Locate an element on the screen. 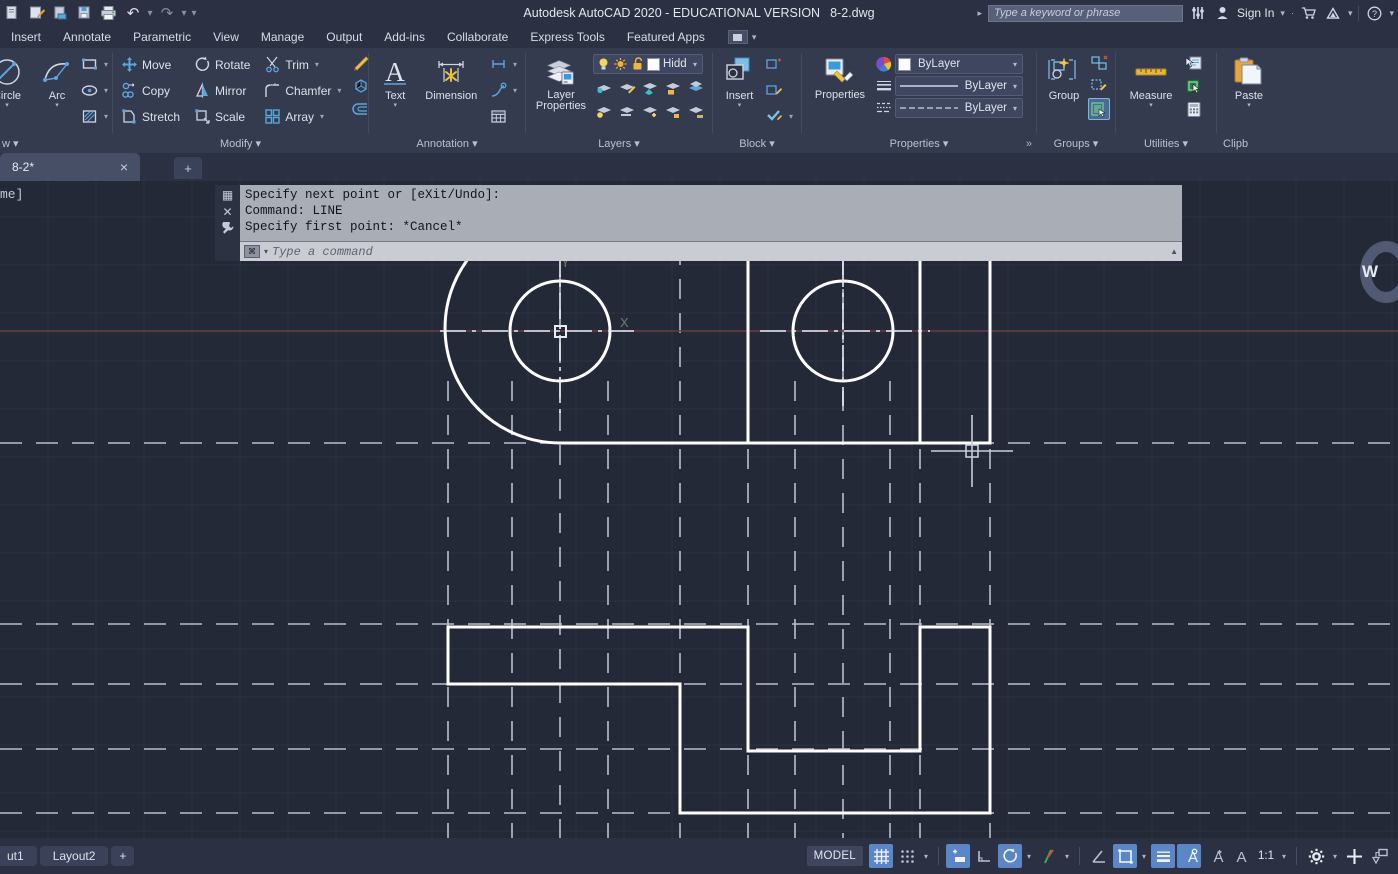 The image size is (1398, 874). draw-rectangle-button: ▾ is located at coordinates (94, 64).